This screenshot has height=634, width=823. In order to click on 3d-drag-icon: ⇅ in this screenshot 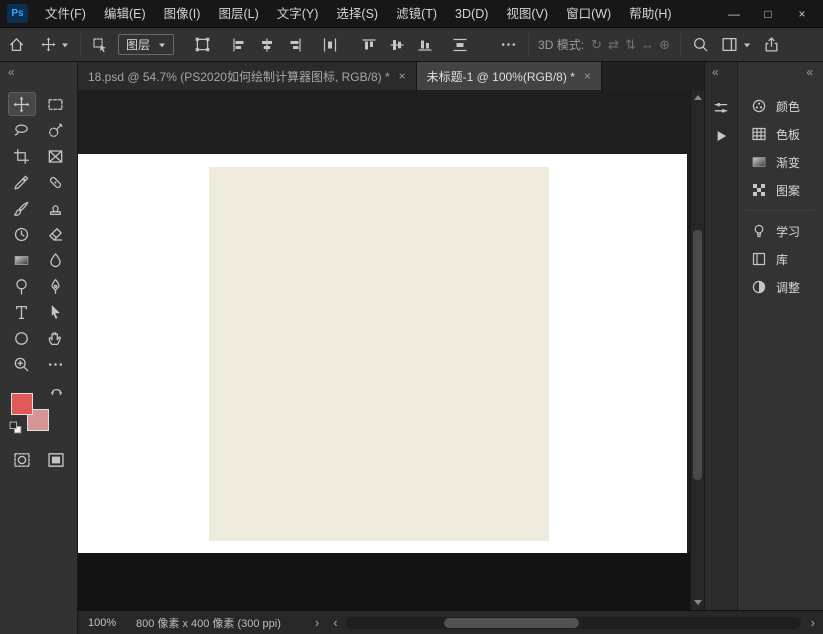, I will do `click(630, 45)`.